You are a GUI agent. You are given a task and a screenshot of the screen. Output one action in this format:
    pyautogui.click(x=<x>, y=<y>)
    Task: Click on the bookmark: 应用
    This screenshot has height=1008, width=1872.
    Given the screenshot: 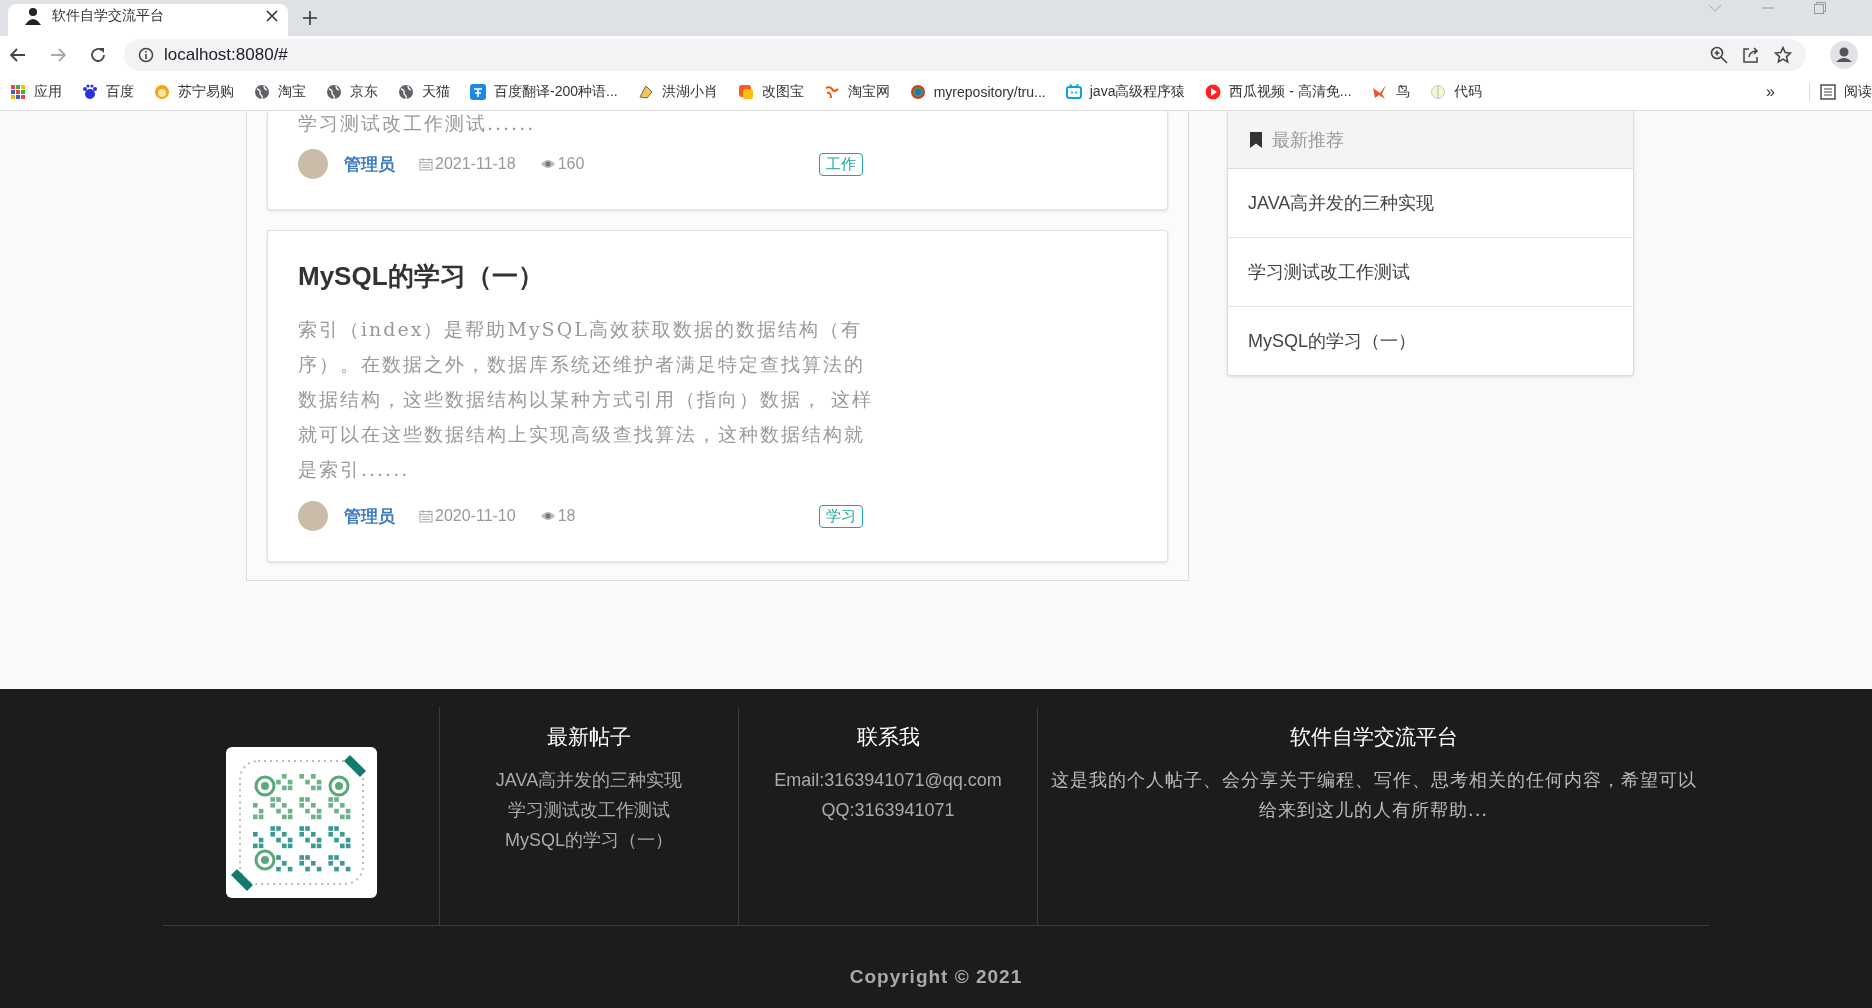 What is the action you would take?
    pyautogui.click(x=36, y=92)
    